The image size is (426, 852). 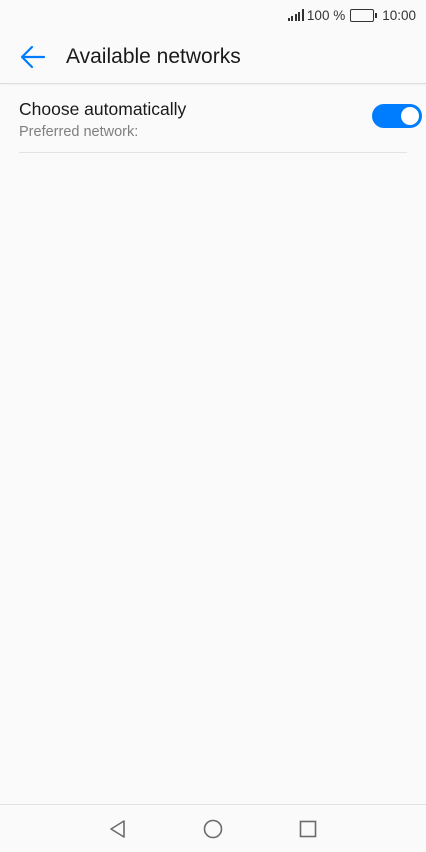 What do you see at coordinates (295, 15) in the screenshot?
I see `signal-strength-icon` at bounding box center [295, 15].